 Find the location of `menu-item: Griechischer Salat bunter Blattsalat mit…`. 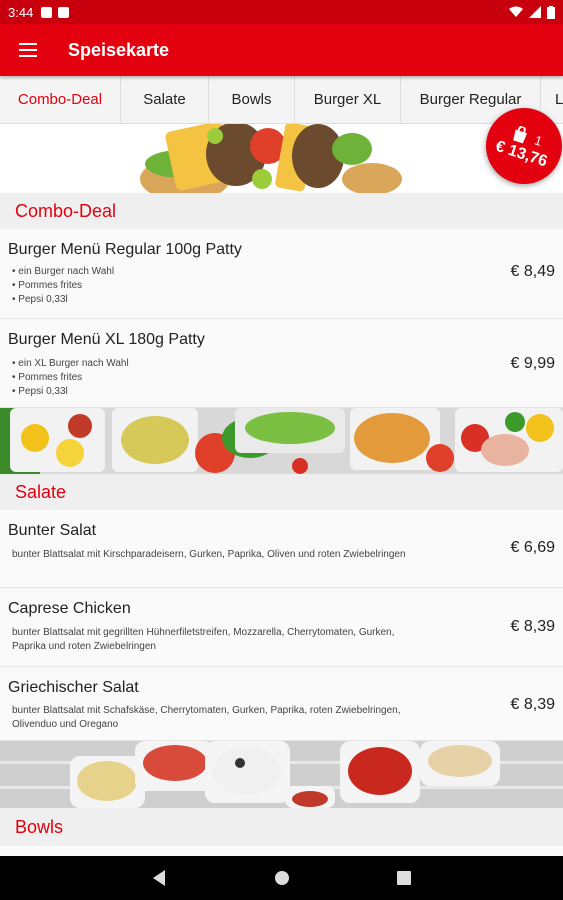

menu-item: Griechischer Salat bunter Blattsalat mit… is located at coordinates (281, 704).